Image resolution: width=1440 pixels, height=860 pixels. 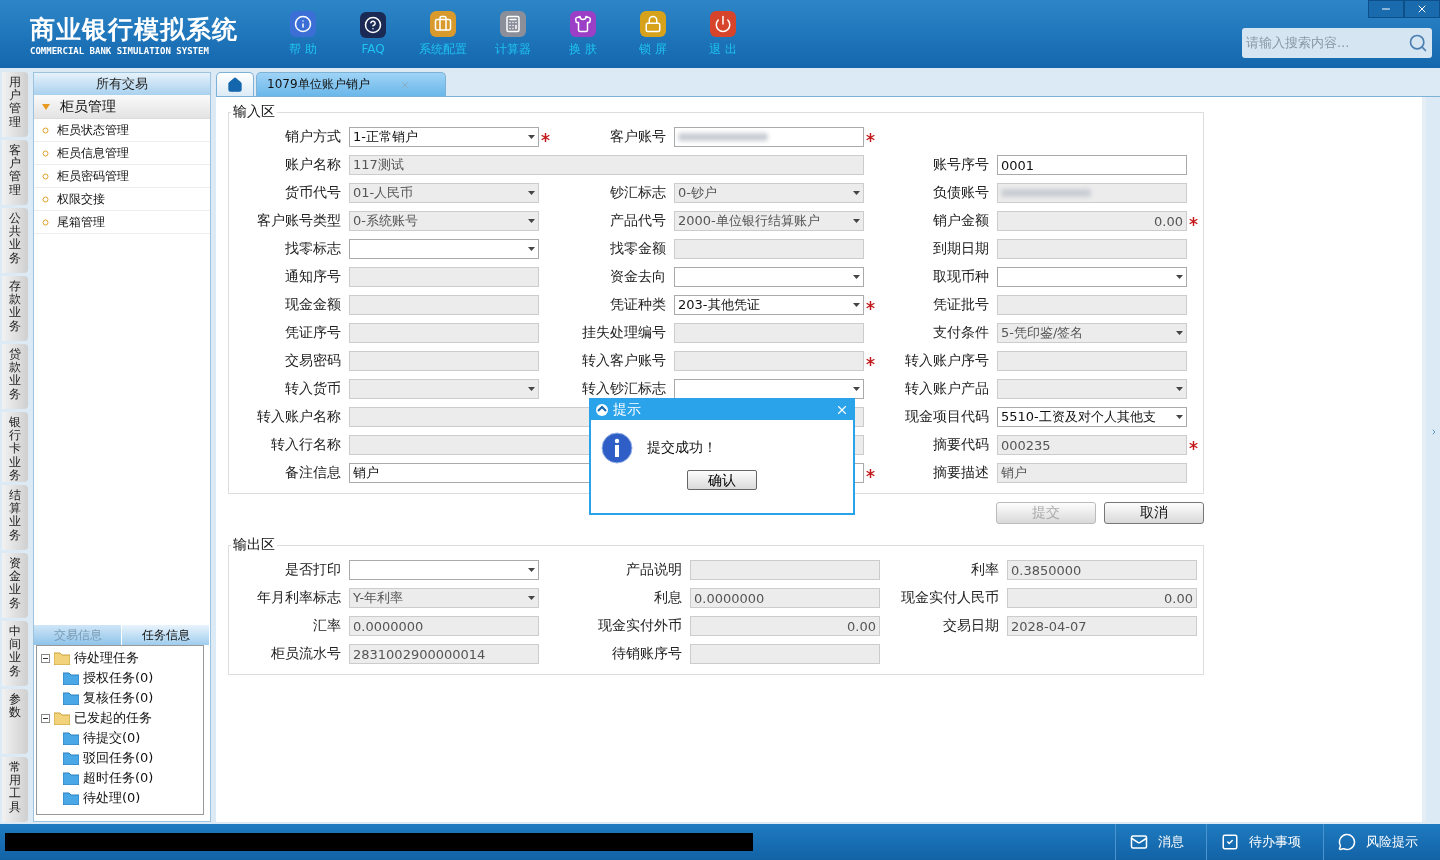 I want to click on field-label: 钞汇标志, so click(x=638, y=193).